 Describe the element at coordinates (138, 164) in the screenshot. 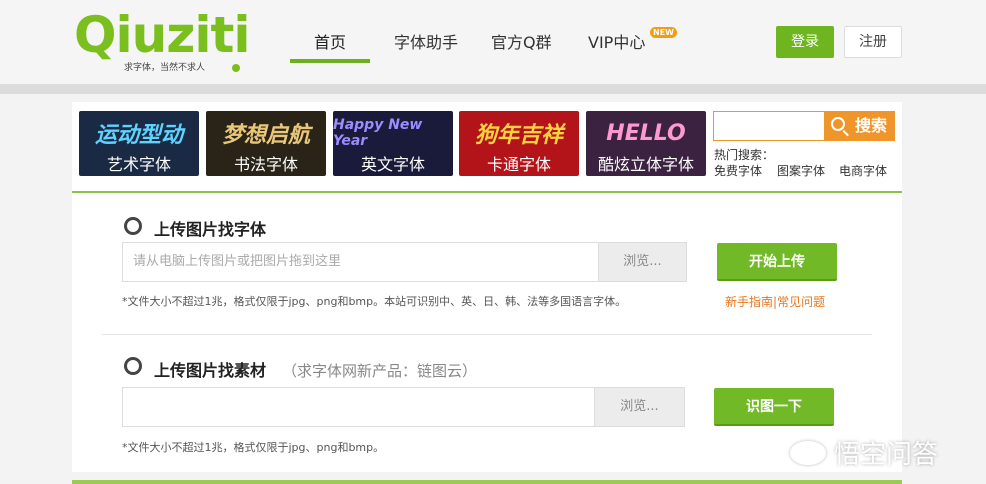

I see `category-label: 艺术字体` at that location.